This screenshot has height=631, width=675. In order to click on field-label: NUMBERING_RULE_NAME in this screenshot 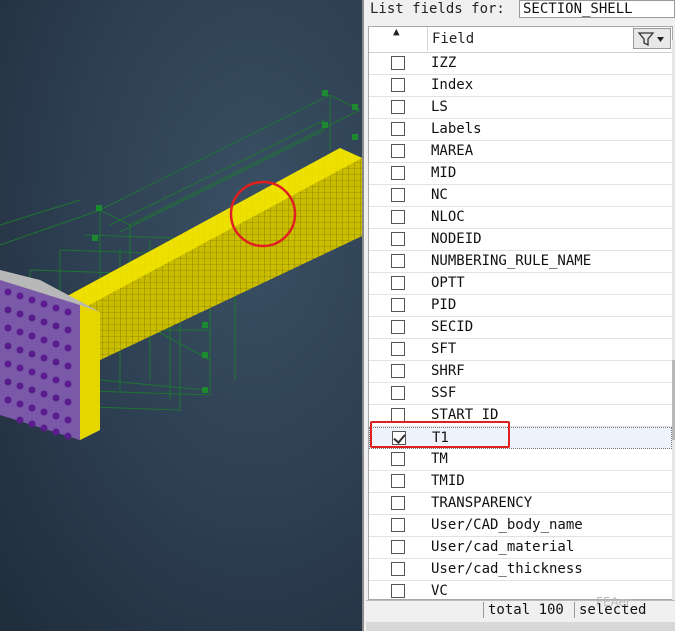, I will do `click(511, 261)`.